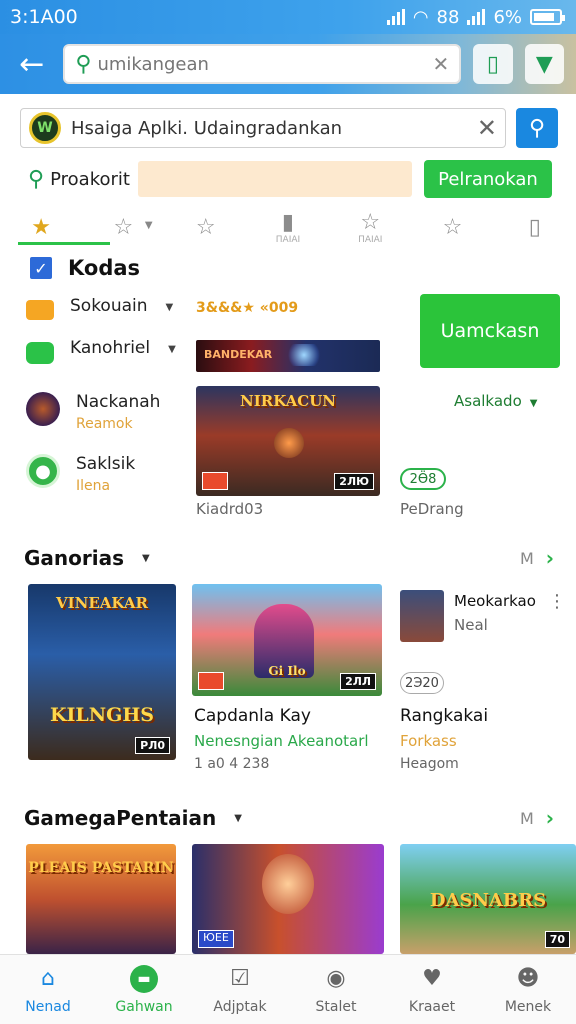  What do you see at coordinates (526, 818) in the screenshot?
I see `see-more-label: M` at bounding box center [526, 818].